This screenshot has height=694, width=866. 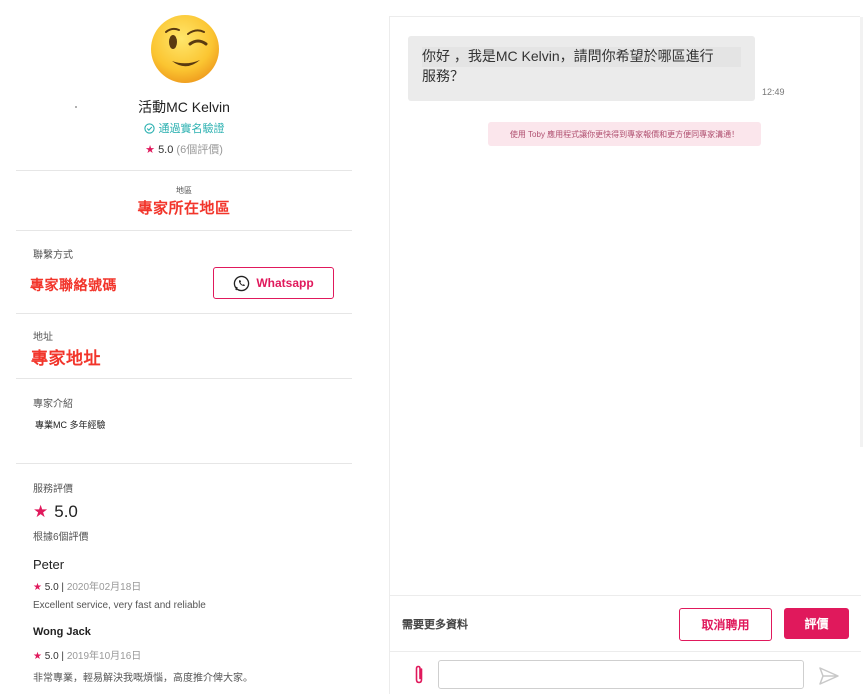 What do you see at coordinates (49, 564) in the screenshot?
I see `review-author: Peter` at bounding box center [49, 564].